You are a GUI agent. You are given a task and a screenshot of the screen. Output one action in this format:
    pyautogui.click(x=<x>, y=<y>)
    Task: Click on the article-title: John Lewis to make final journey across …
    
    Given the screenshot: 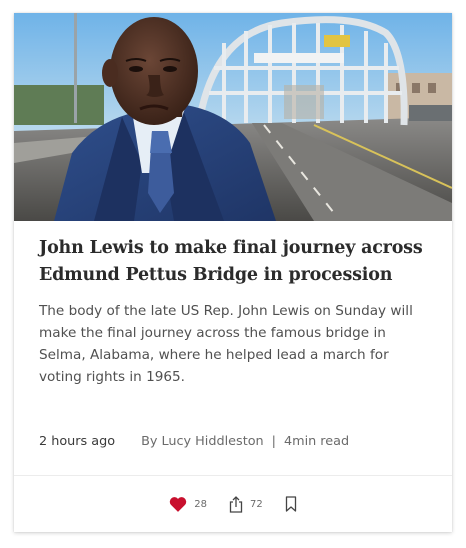 What is the action you would take?
    pyautogui.click(x=235, y=262)
    